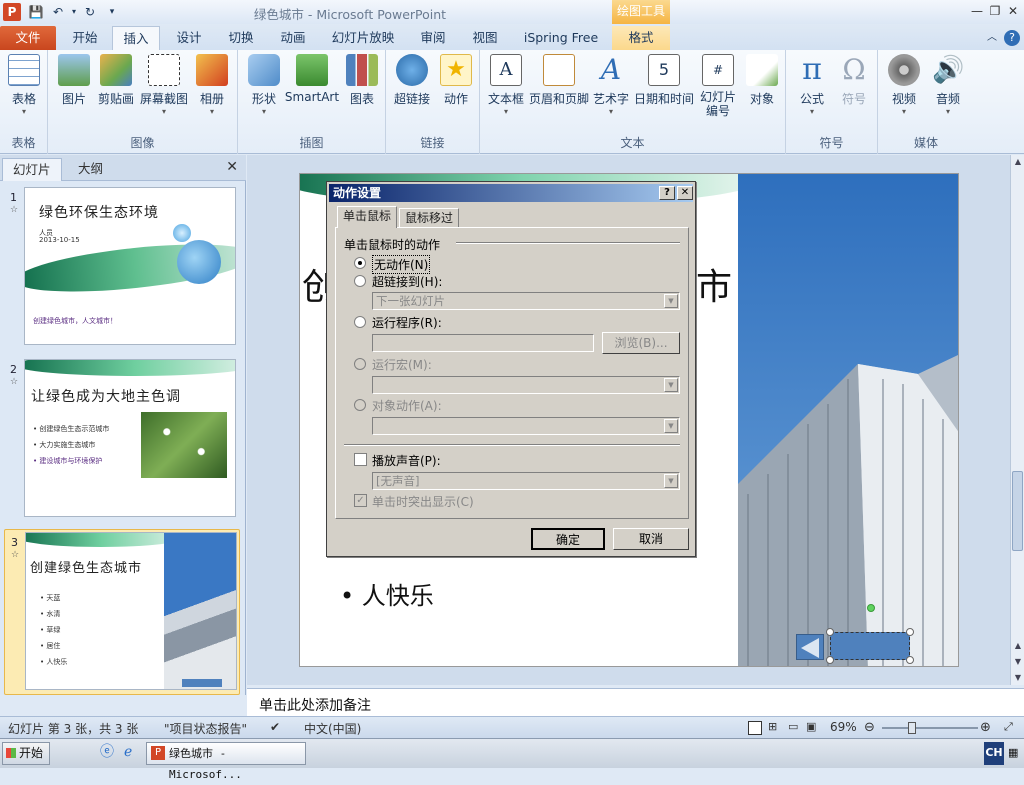 Image resolution: width=1024 pixels, height=785 pixels. Describe the element at coordinates (854, 80) in the screenshot. I see `symbol-button: Ω 符号` at that location.